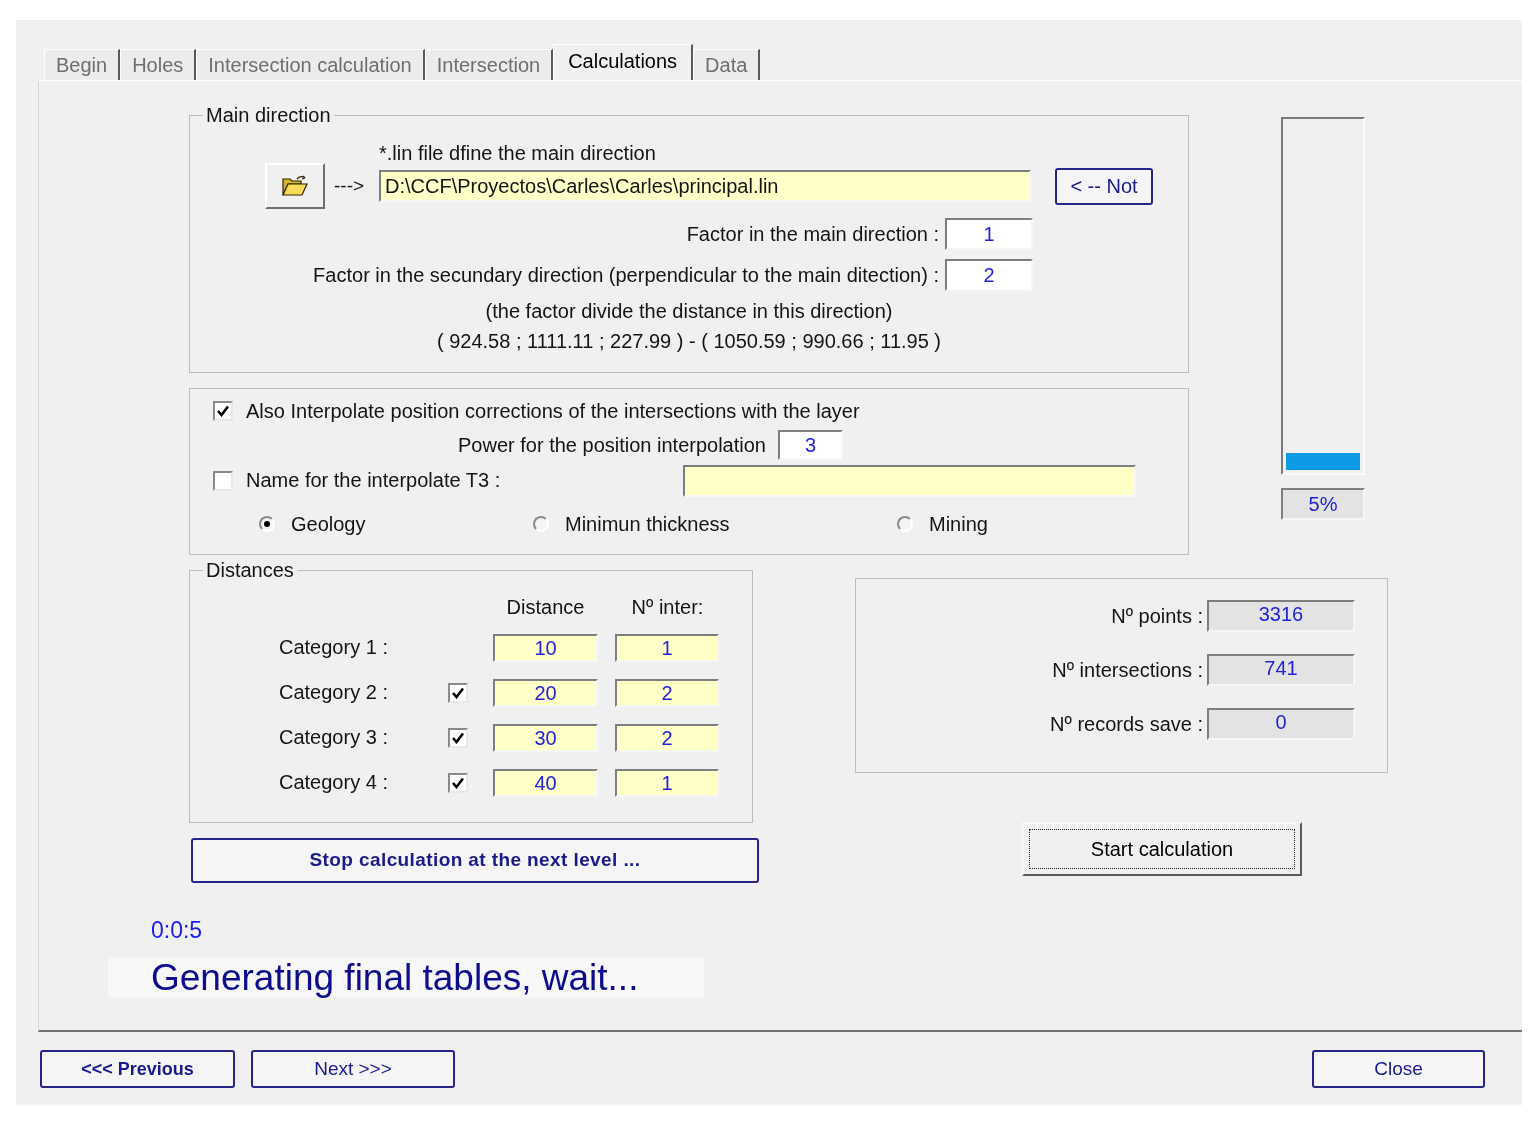  Describe the element at coordinates (958, 524) in the screenshot. I see `radio-label: Mining` at that location.